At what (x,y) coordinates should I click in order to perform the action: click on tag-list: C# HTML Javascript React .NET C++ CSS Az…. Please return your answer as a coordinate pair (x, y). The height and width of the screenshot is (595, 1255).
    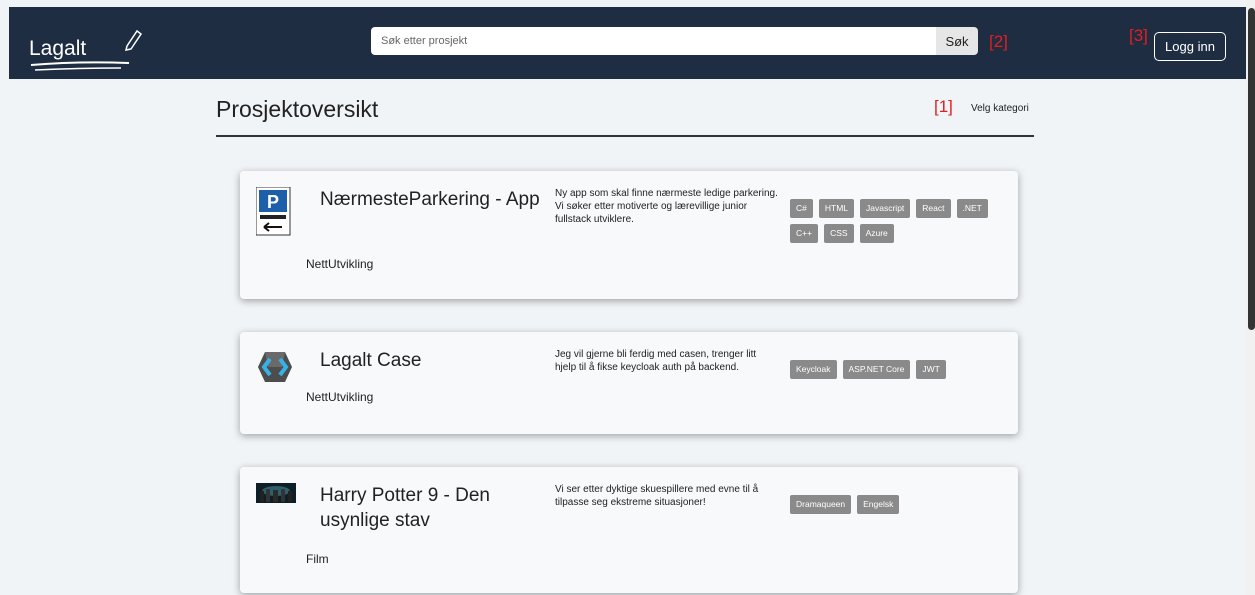
    Looking at the image, I should click on (900, 221).